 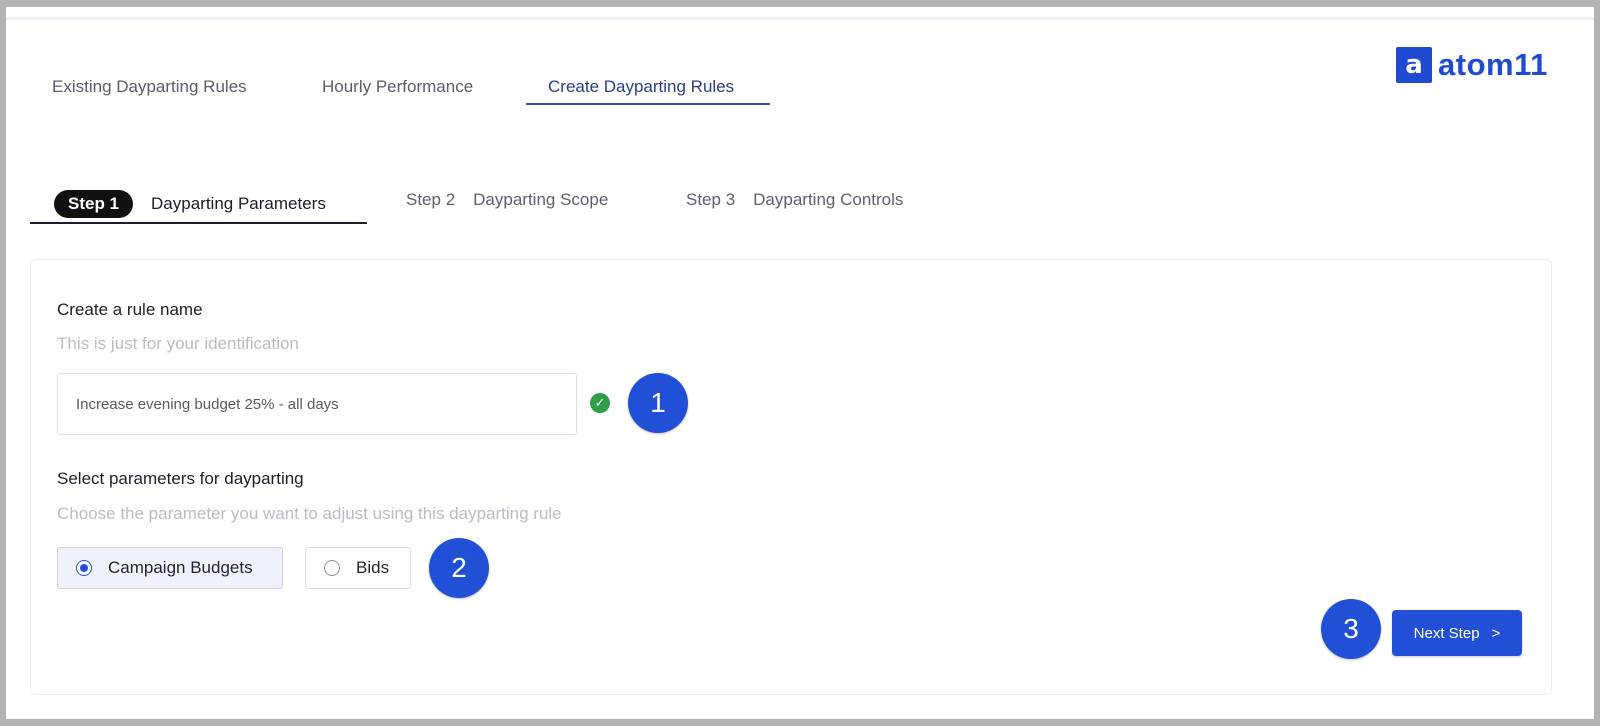 I want to click on check-circle-icon: ✓, so click(x=600, y=403).